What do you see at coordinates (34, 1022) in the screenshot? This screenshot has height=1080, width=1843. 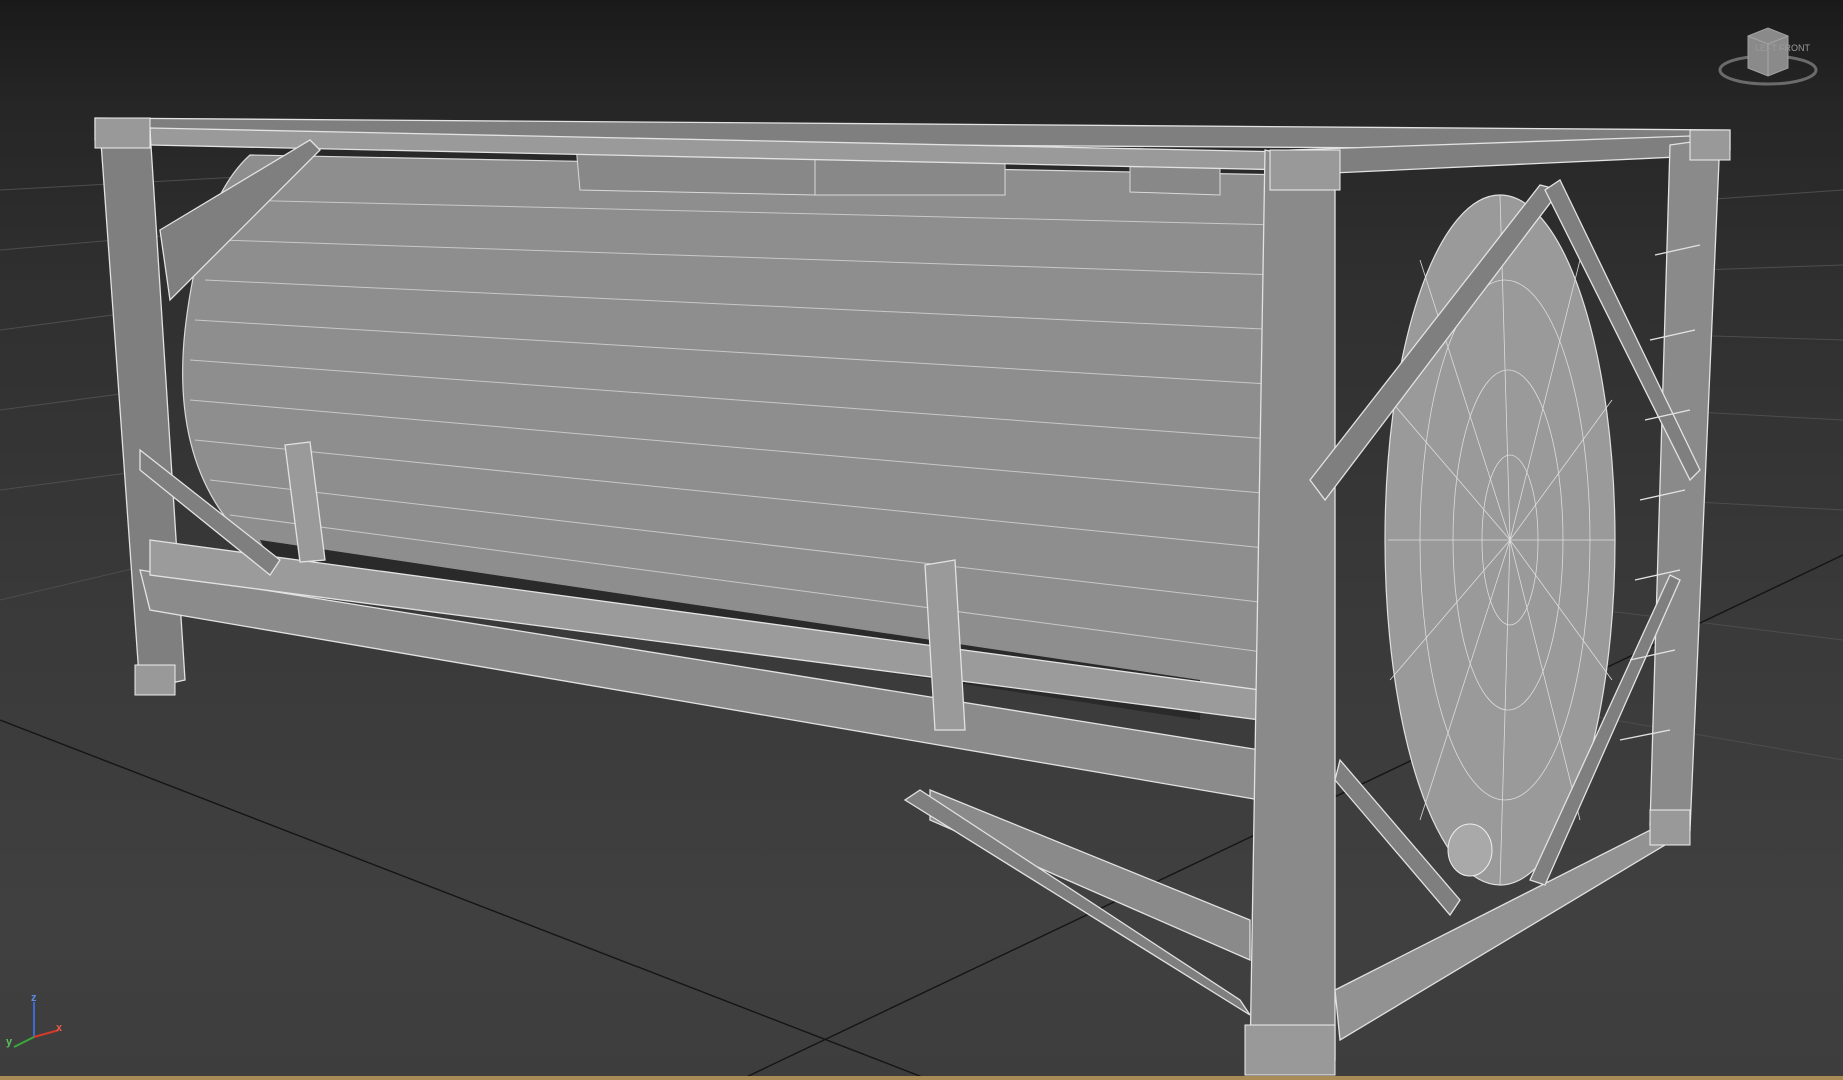 I see `axis-tripod: z x y` at bounding box center [34, 1022].